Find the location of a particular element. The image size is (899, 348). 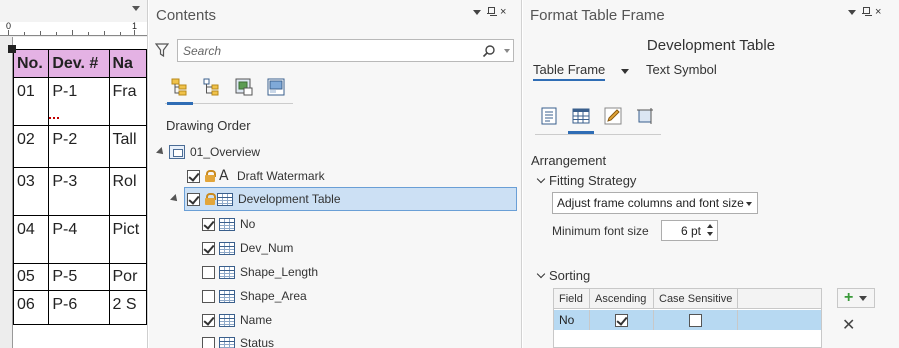

table-cell: P-2 is located at coordinates (79, 146).